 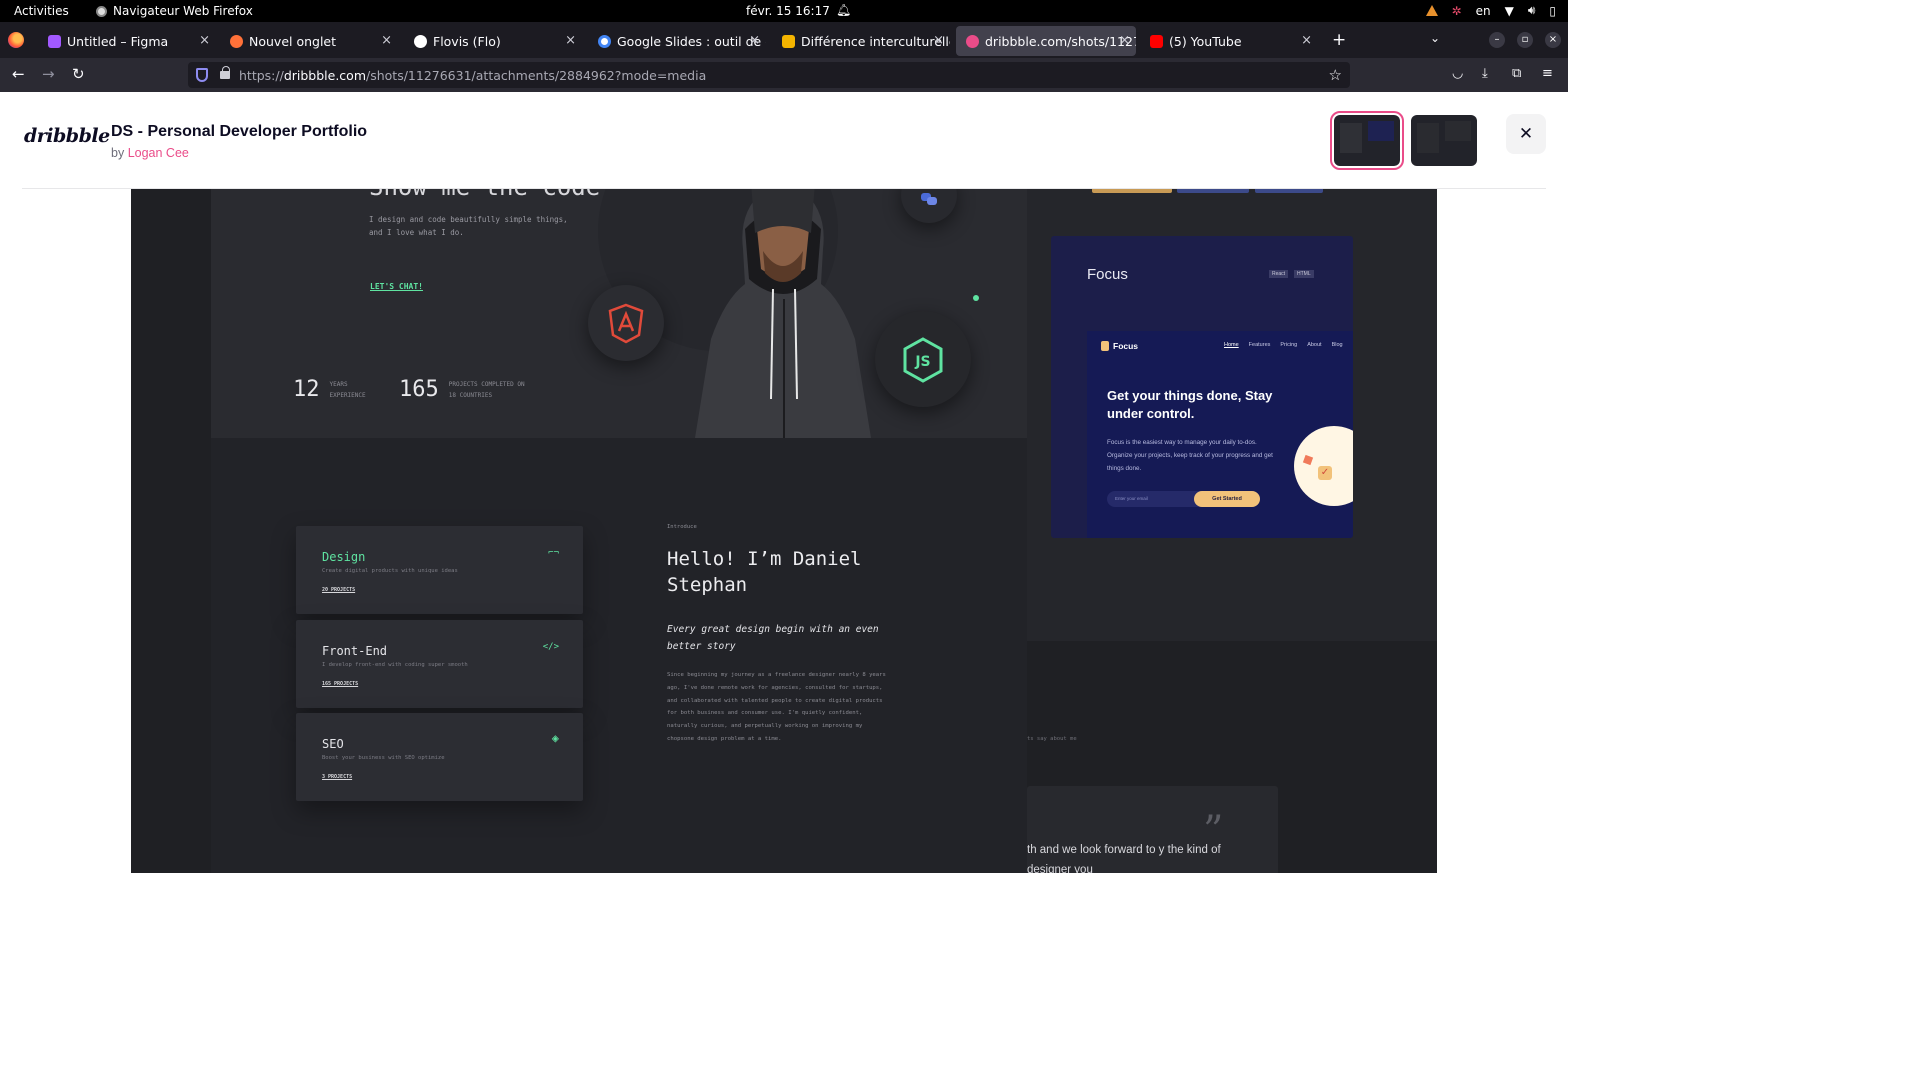 I want to click on restore-window-icon: ▫, so click(x=1525, y=40).